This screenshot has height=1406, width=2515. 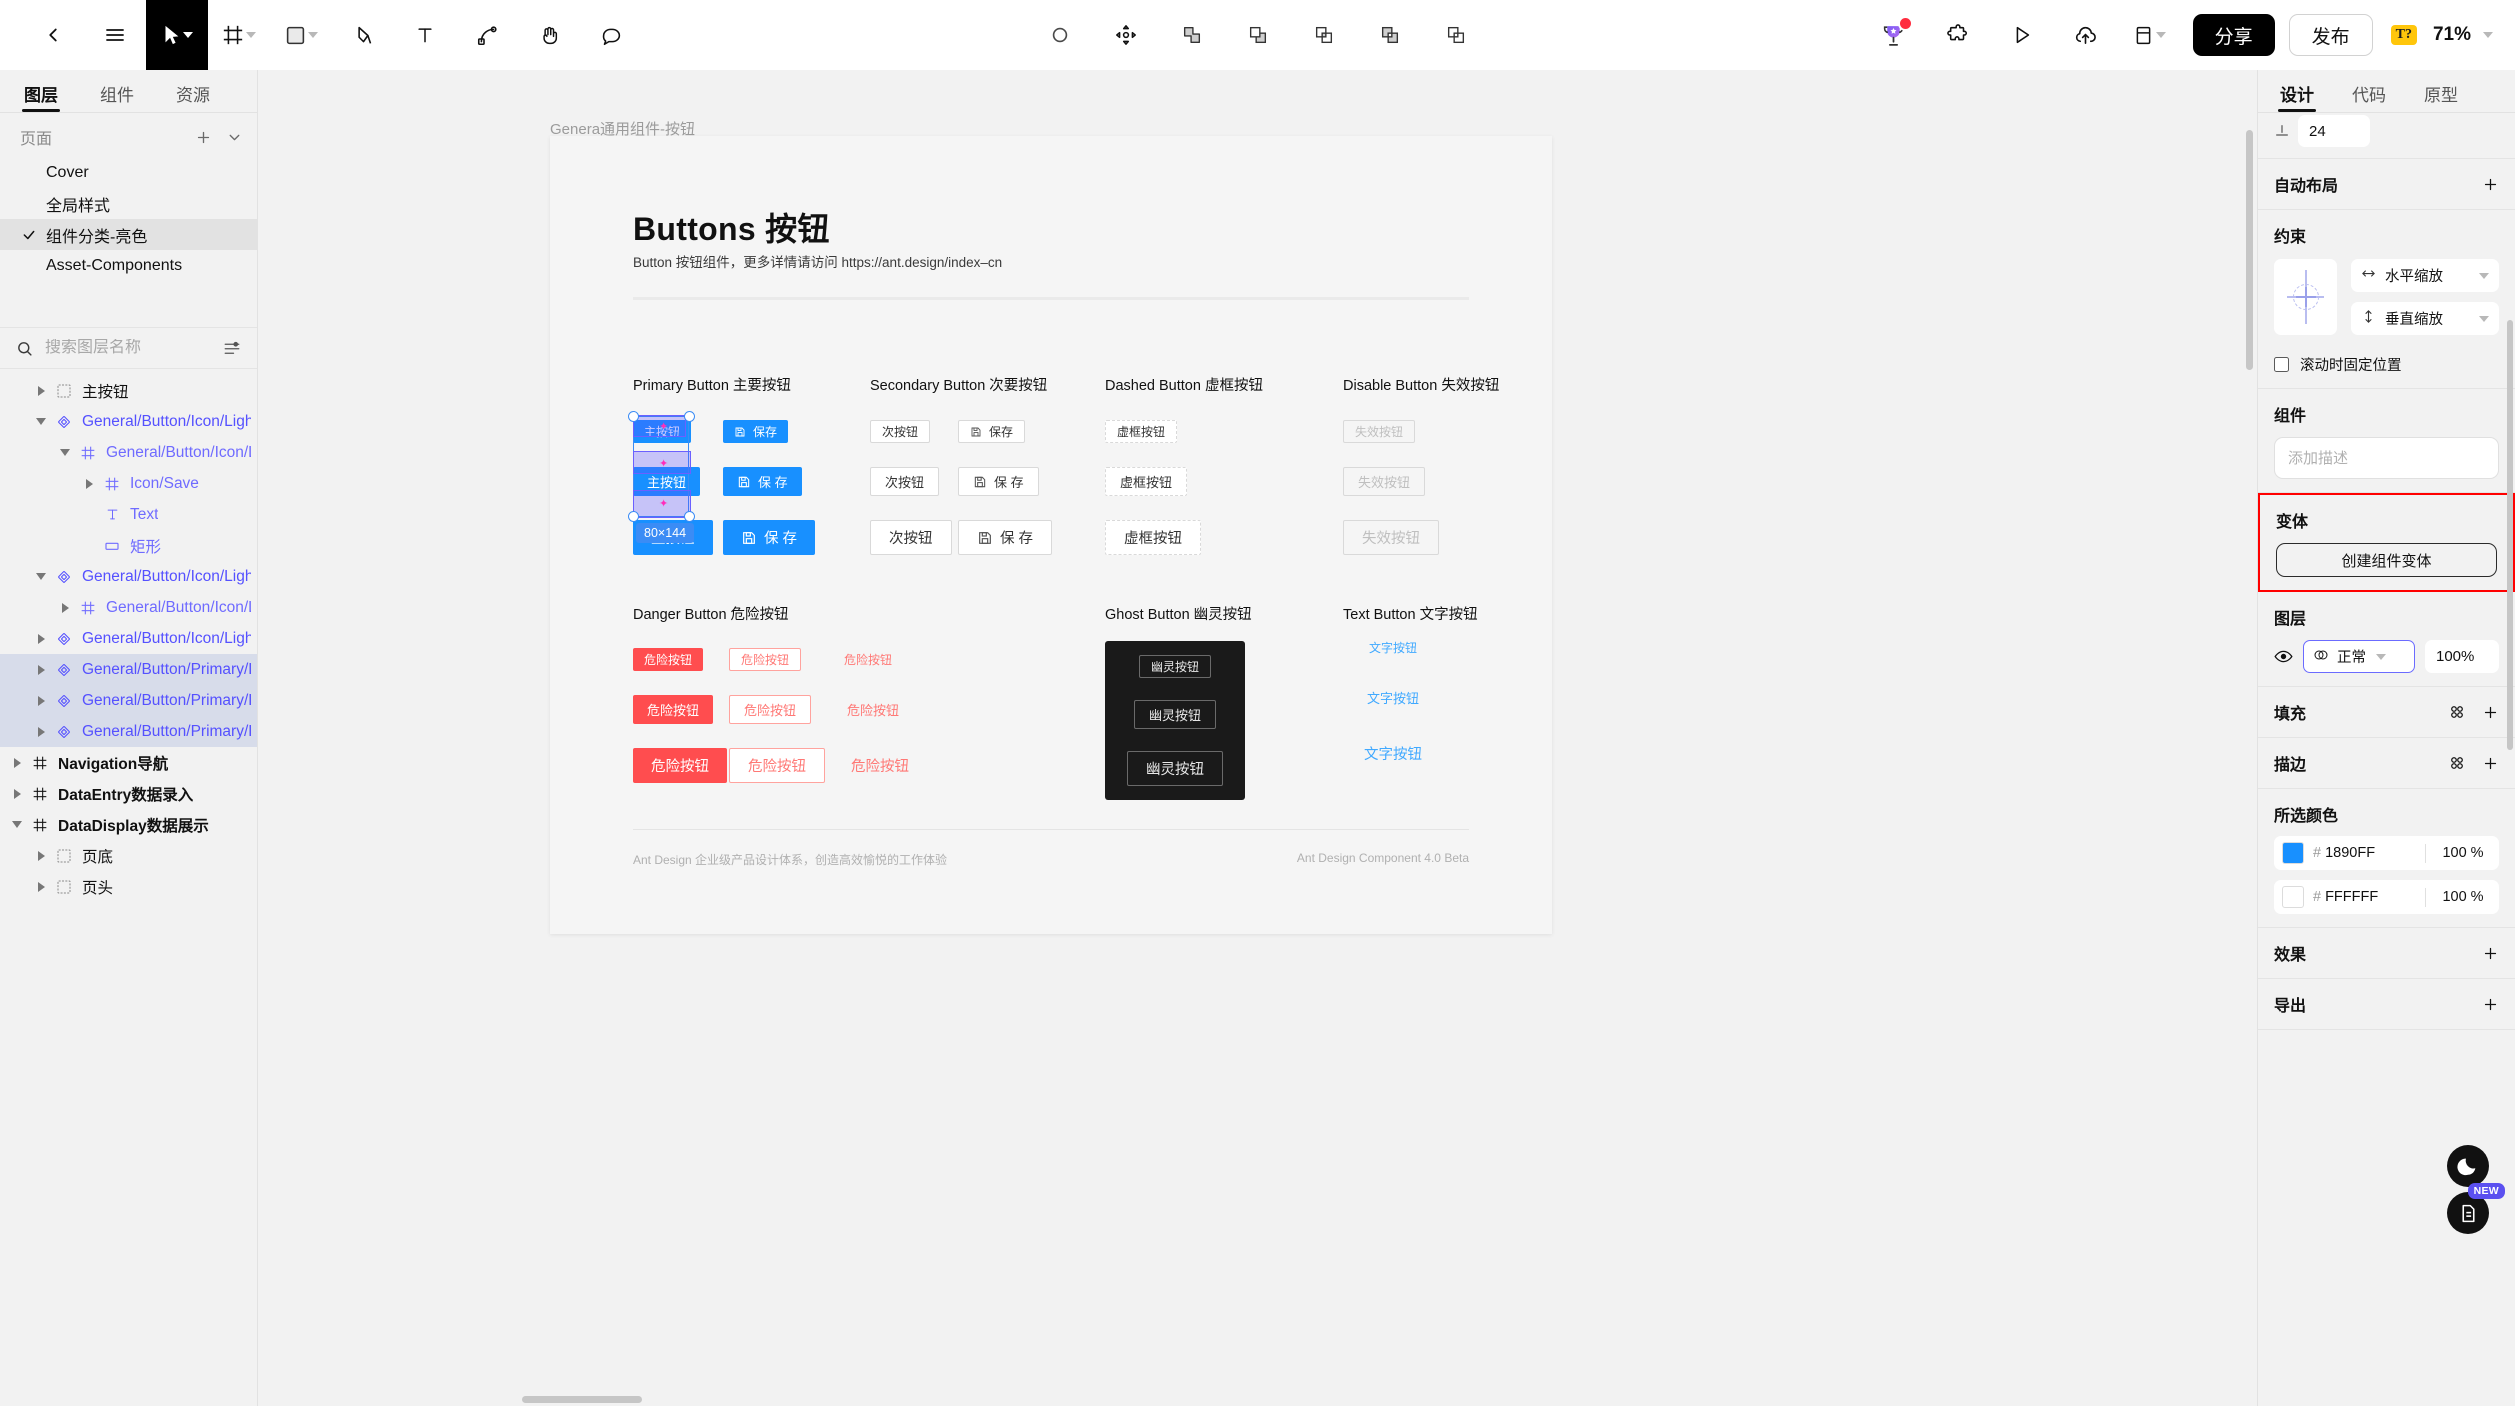 What do you see at coordinates (2334, 131) in the screenshot?
I see `corner-radius-input: 24` at bounding box center [2334, 131].